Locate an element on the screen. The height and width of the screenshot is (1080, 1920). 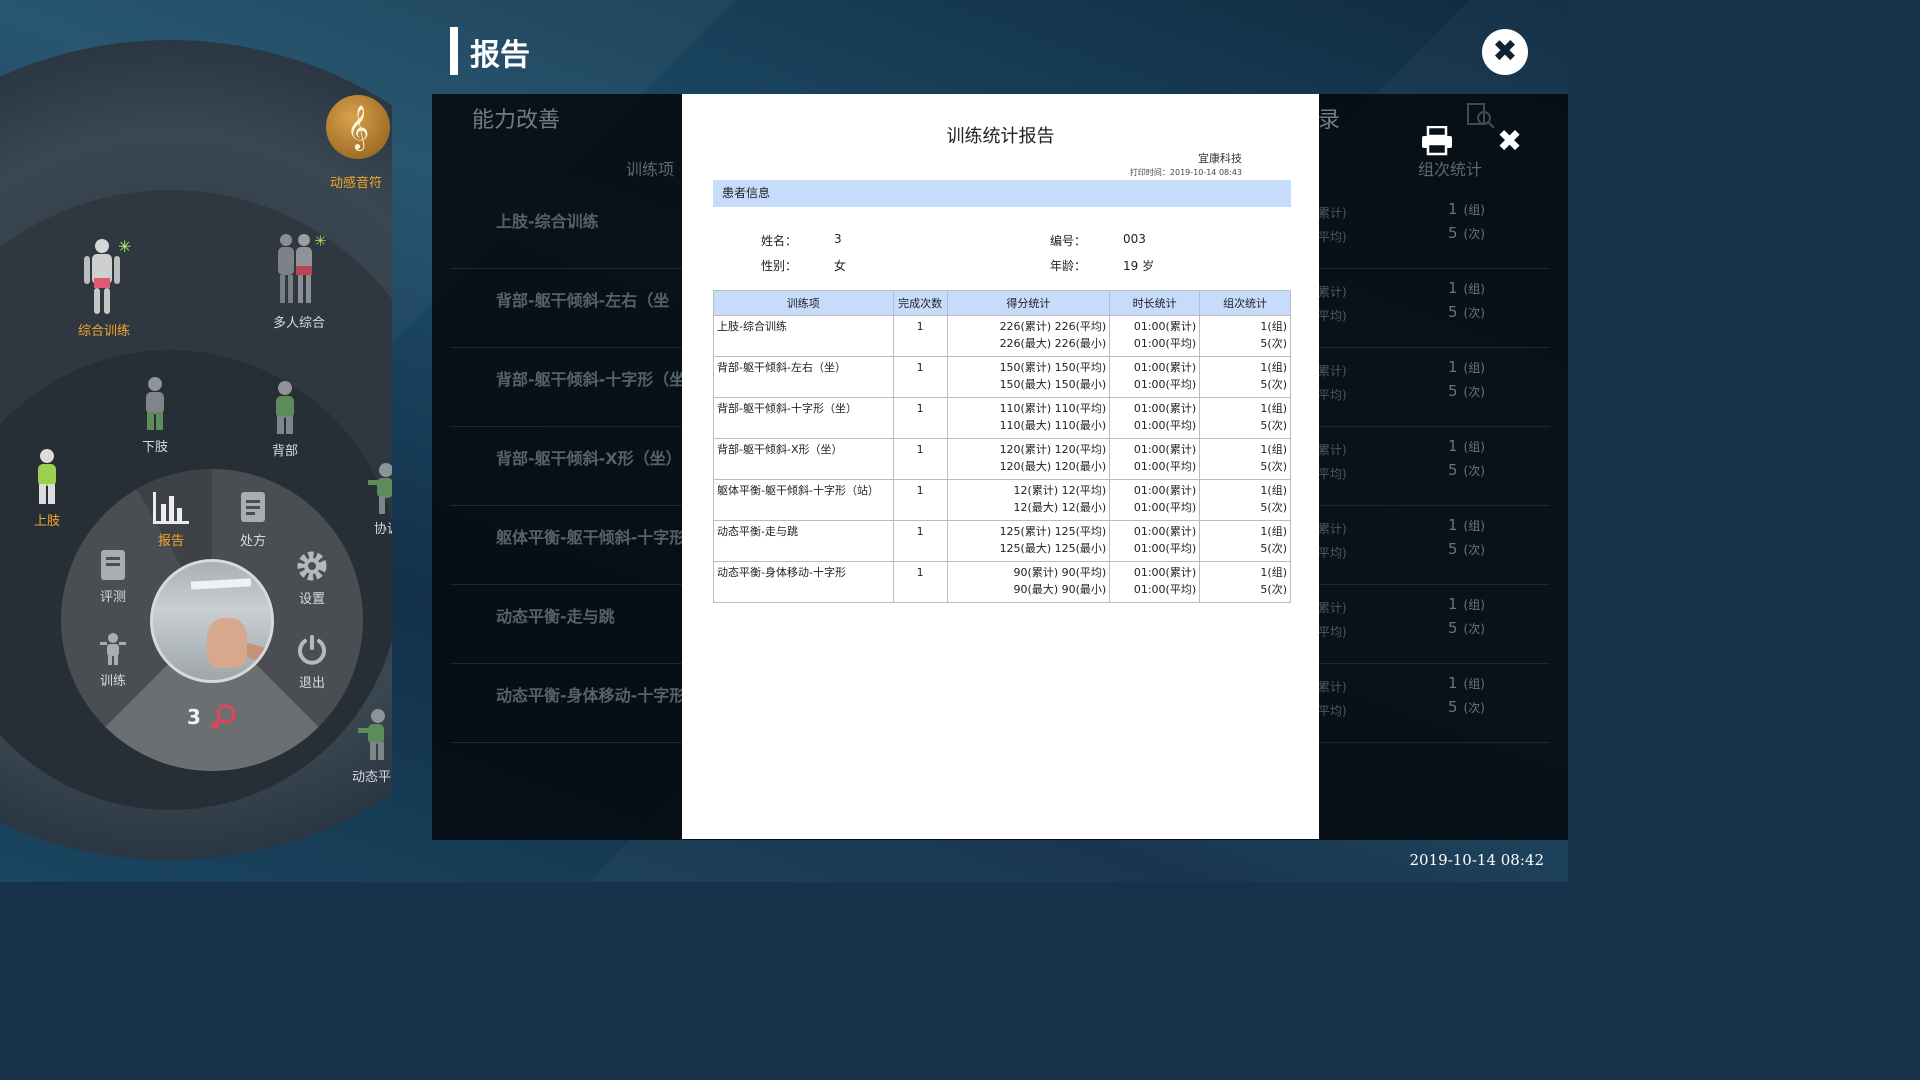
cell-item: 动态平衡-走与跳 is located at coordinates (803, 541).